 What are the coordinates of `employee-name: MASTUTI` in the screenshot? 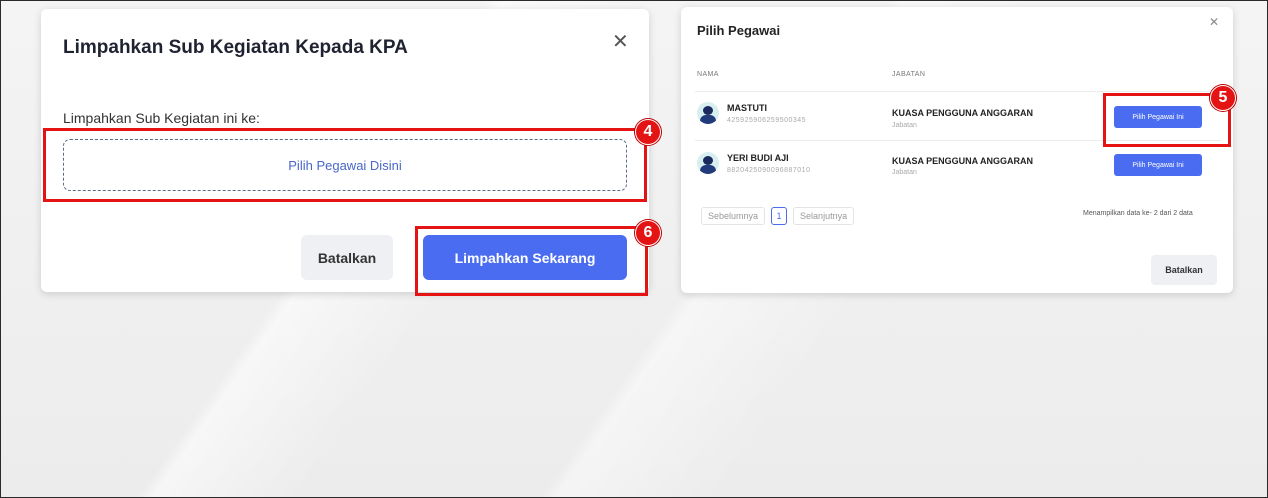 It's located at (747, 108).